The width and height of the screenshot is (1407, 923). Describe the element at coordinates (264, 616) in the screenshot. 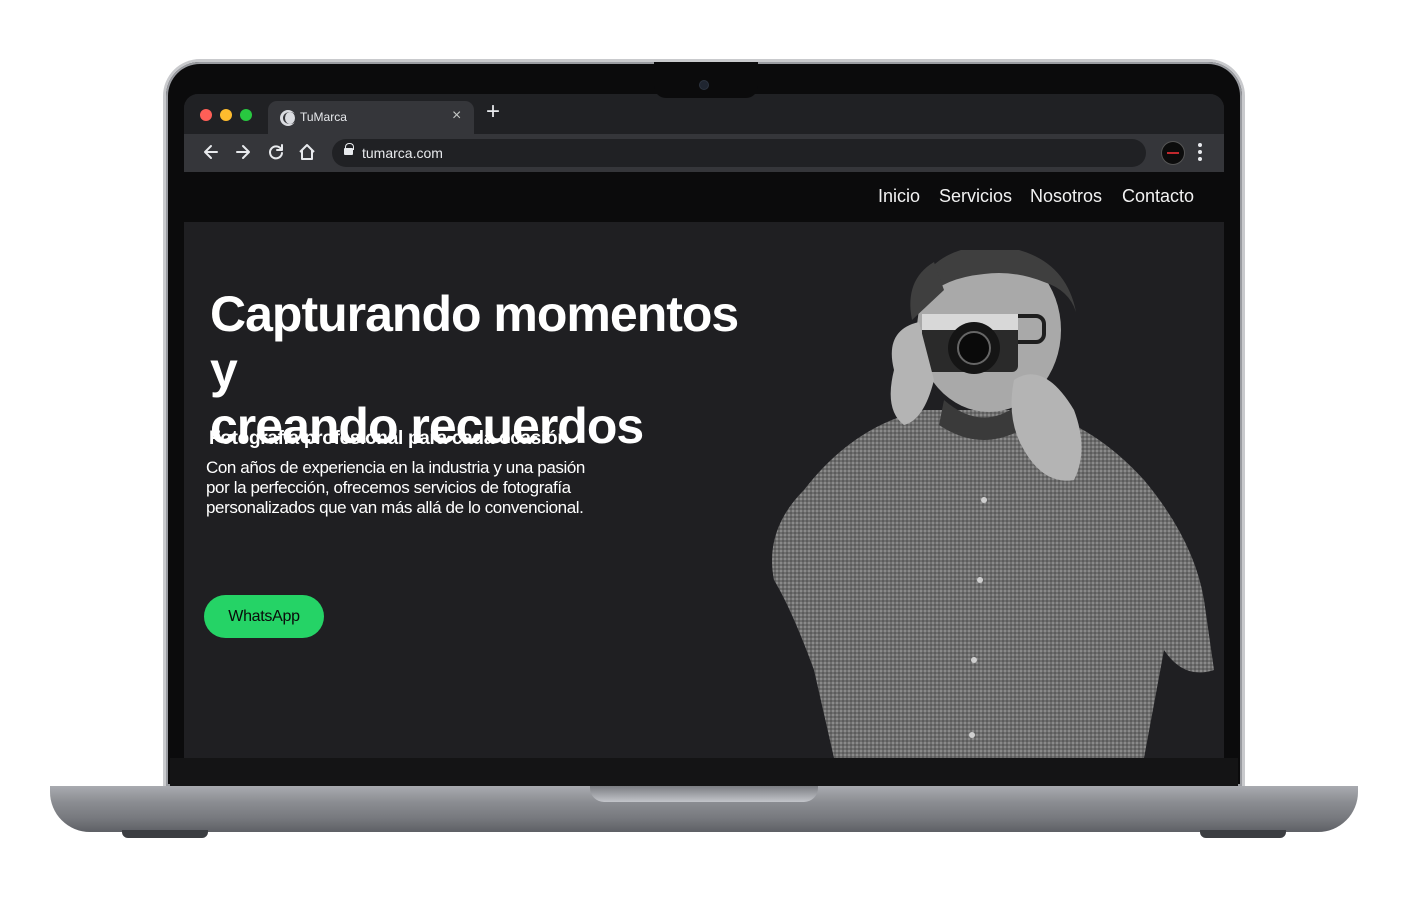

I see `whatsapp-button: WhatsApp` at that location.